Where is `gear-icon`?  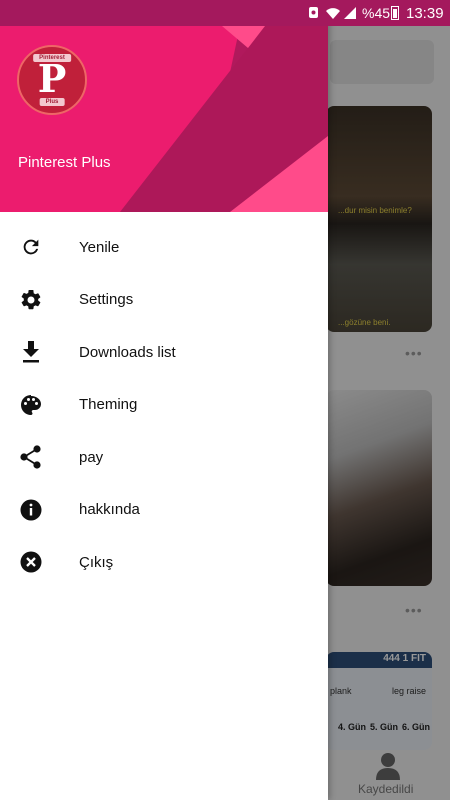
gear-icon is located at coordinates (31, 300).